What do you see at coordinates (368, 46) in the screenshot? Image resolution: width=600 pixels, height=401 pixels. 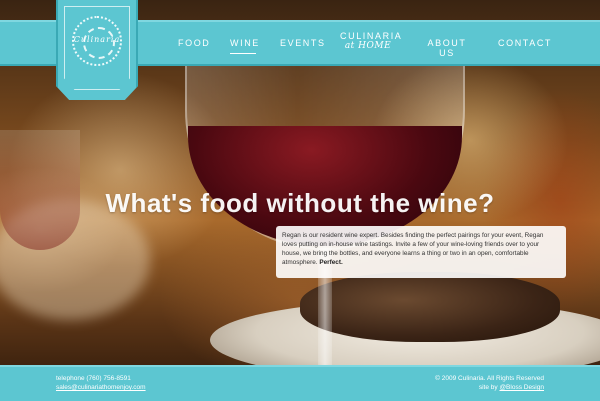 I see `nav-at-home-label: at HOME` at bounding box center [368, 46].